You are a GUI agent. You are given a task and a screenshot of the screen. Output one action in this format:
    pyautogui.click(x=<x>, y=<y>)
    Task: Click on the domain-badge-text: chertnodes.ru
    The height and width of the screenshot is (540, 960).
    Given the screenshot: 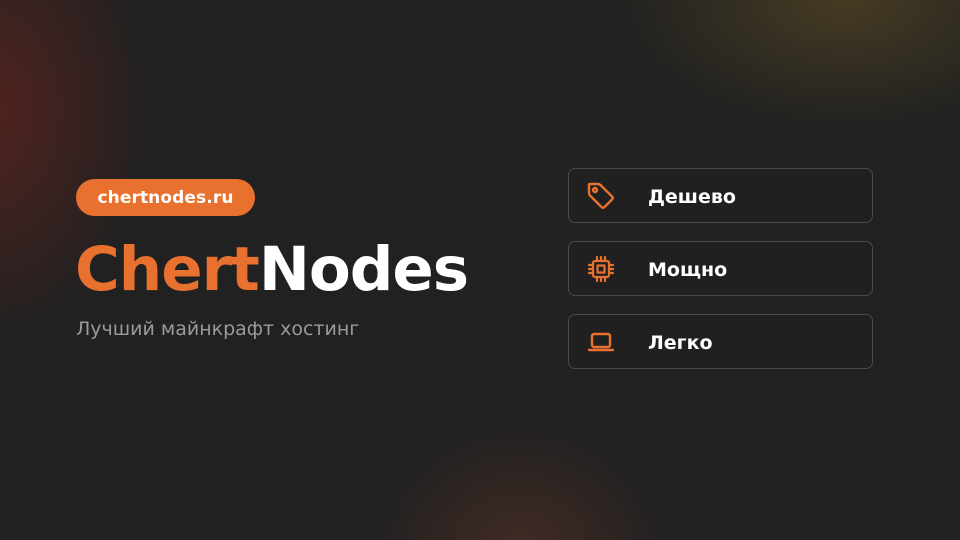 What is the action you would take?
    pyautogui.click(x=165, y=197)
    